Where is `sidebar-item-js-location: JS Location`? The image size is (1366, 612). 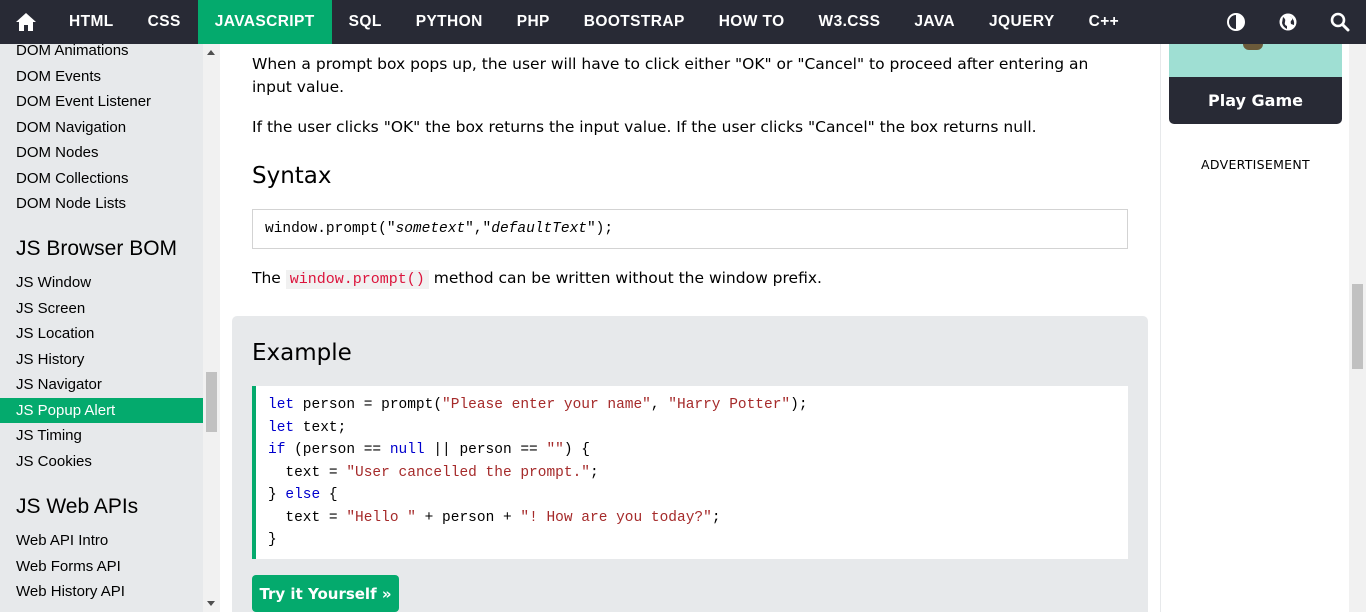 sidebar-item-js-location: JS Location is located at coordinates (101, 334).